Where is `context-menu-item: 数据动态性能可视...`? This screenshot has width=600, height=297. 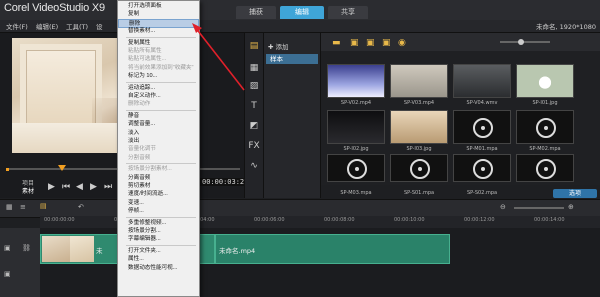
context-menu-item: 数据动态性能可视... is located at coordinates (158, 268).